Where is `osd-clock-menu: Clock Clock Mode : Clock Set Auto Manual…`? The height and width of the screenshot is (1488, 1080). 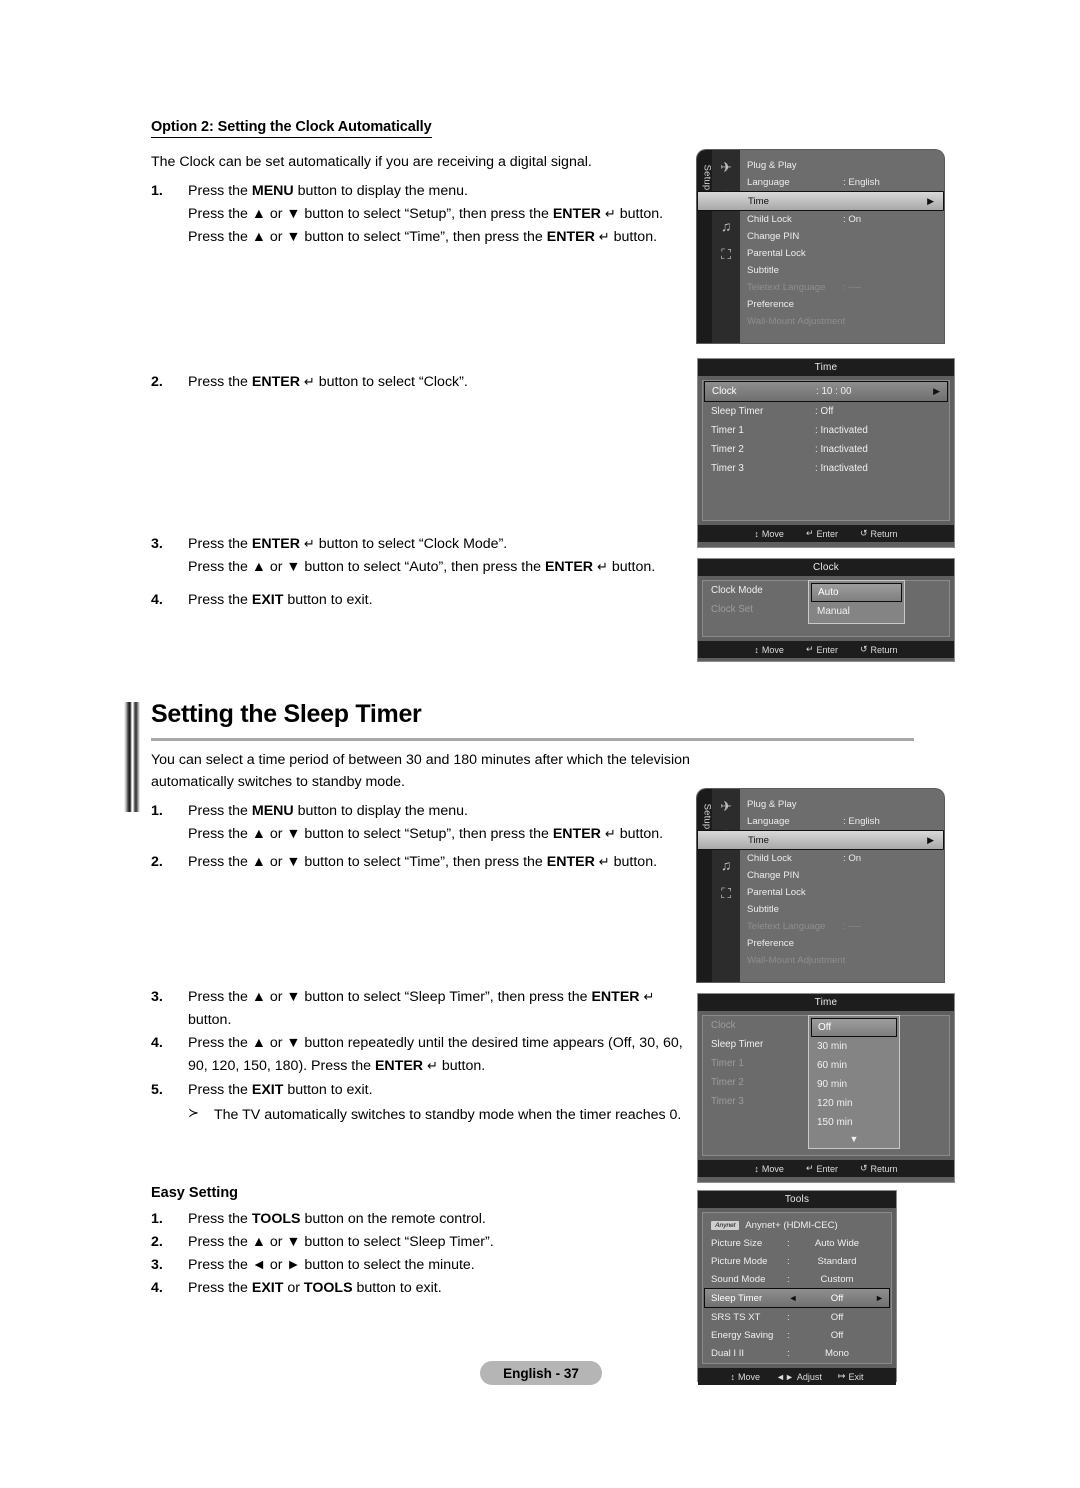
osd-clock-menu: Clock Clock Mode : Clock Set Auto Manual… is located at coordinates (826, 610).